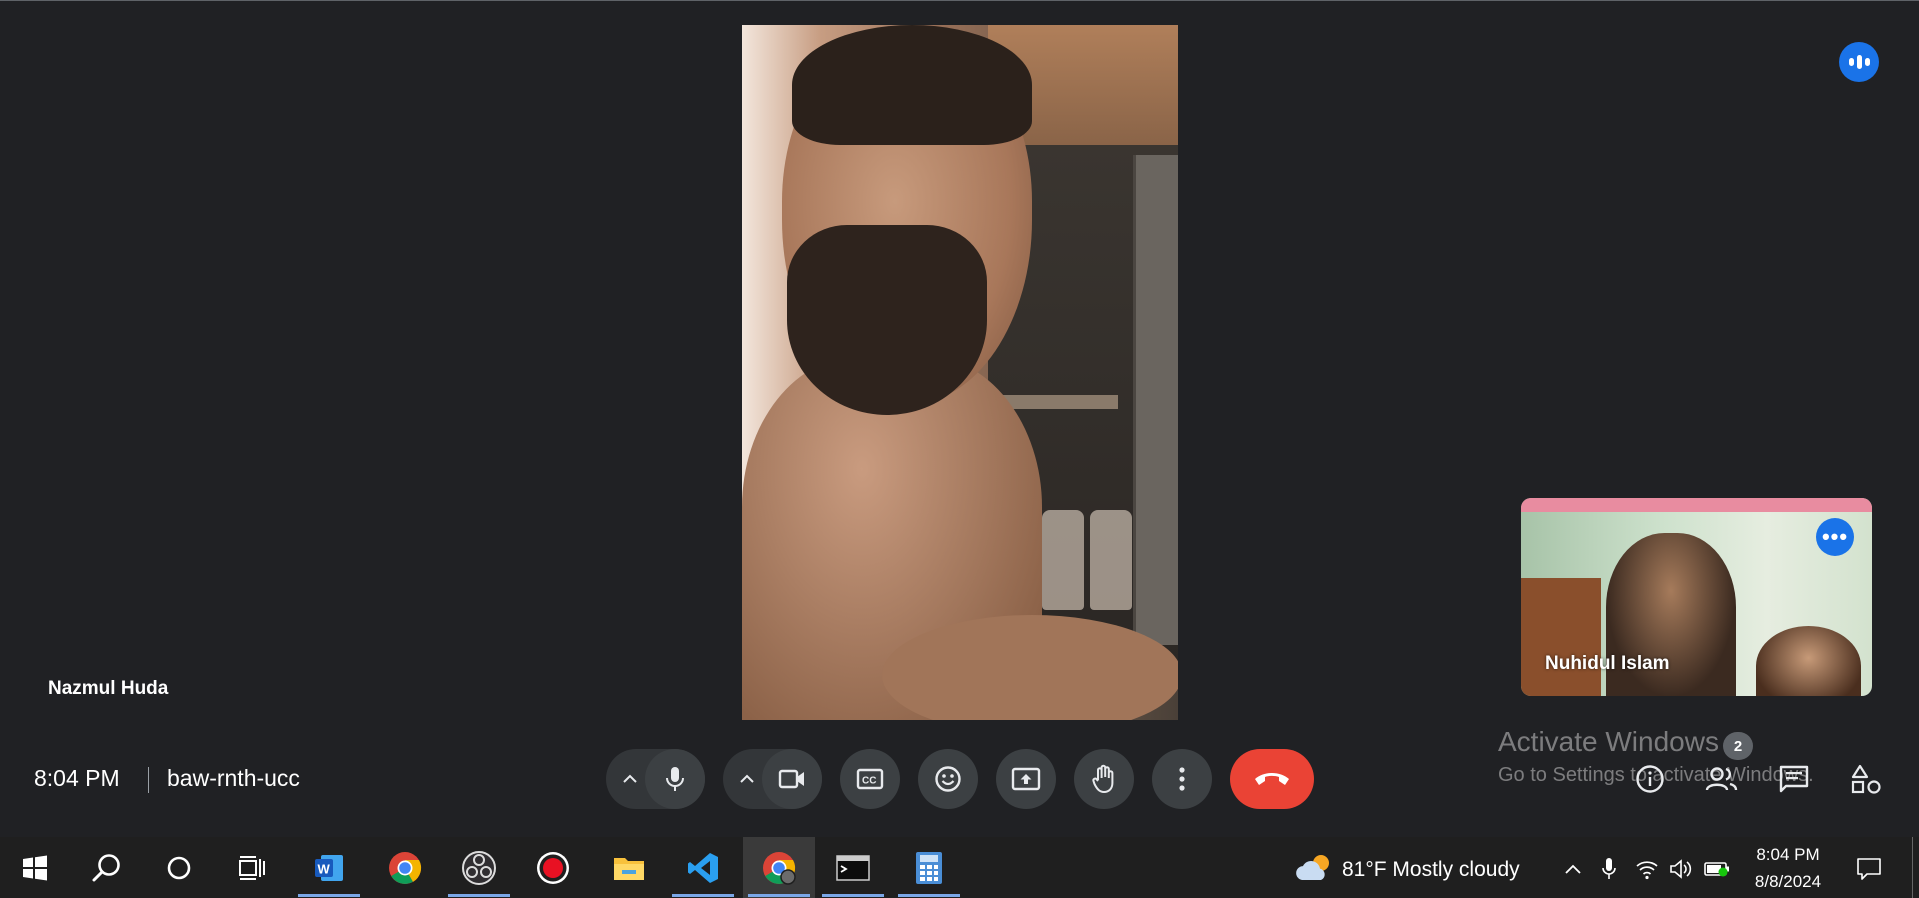 This screenshot has height=898, width=1919. I want to click on emoji-icon, so click(948, 779).